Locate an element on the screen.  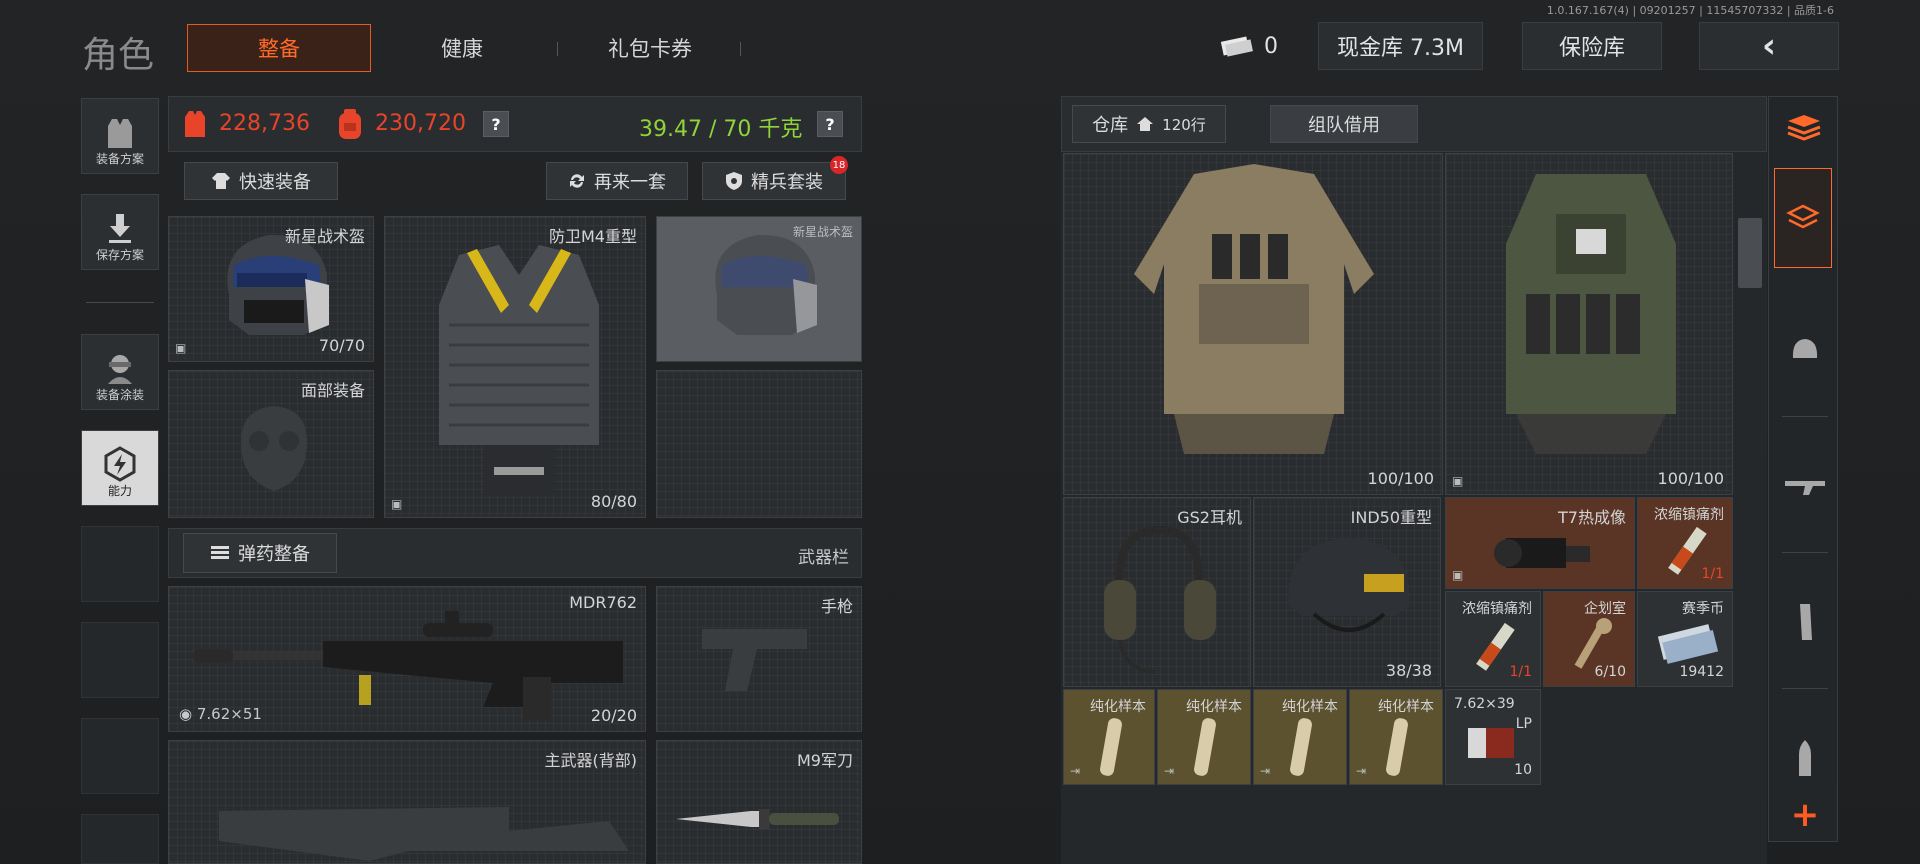
storage-item: 100/100 is located at coordinates (1253, 324).